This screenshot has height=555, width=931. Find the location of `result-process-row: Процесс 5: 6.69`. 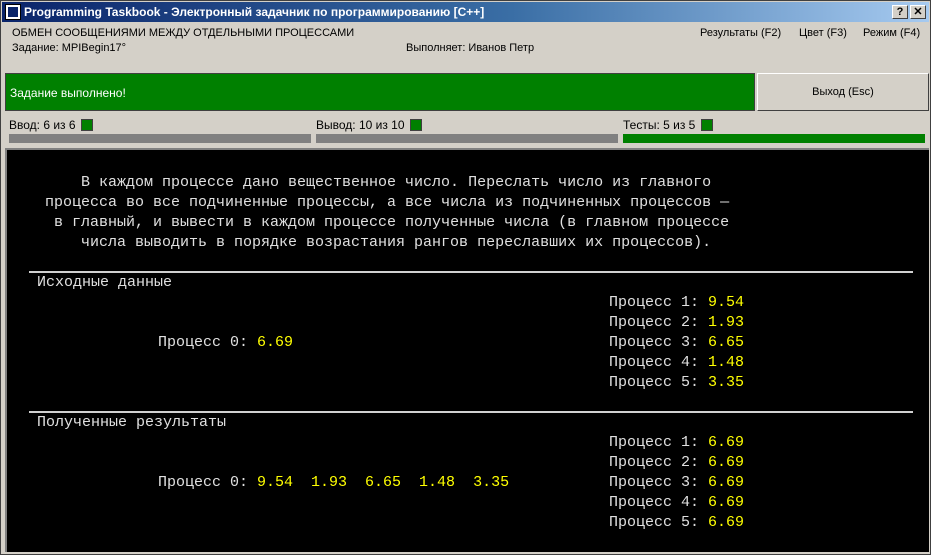

result-process-row: Процесс 5: 6.69 is located at coordinates (676, 523).